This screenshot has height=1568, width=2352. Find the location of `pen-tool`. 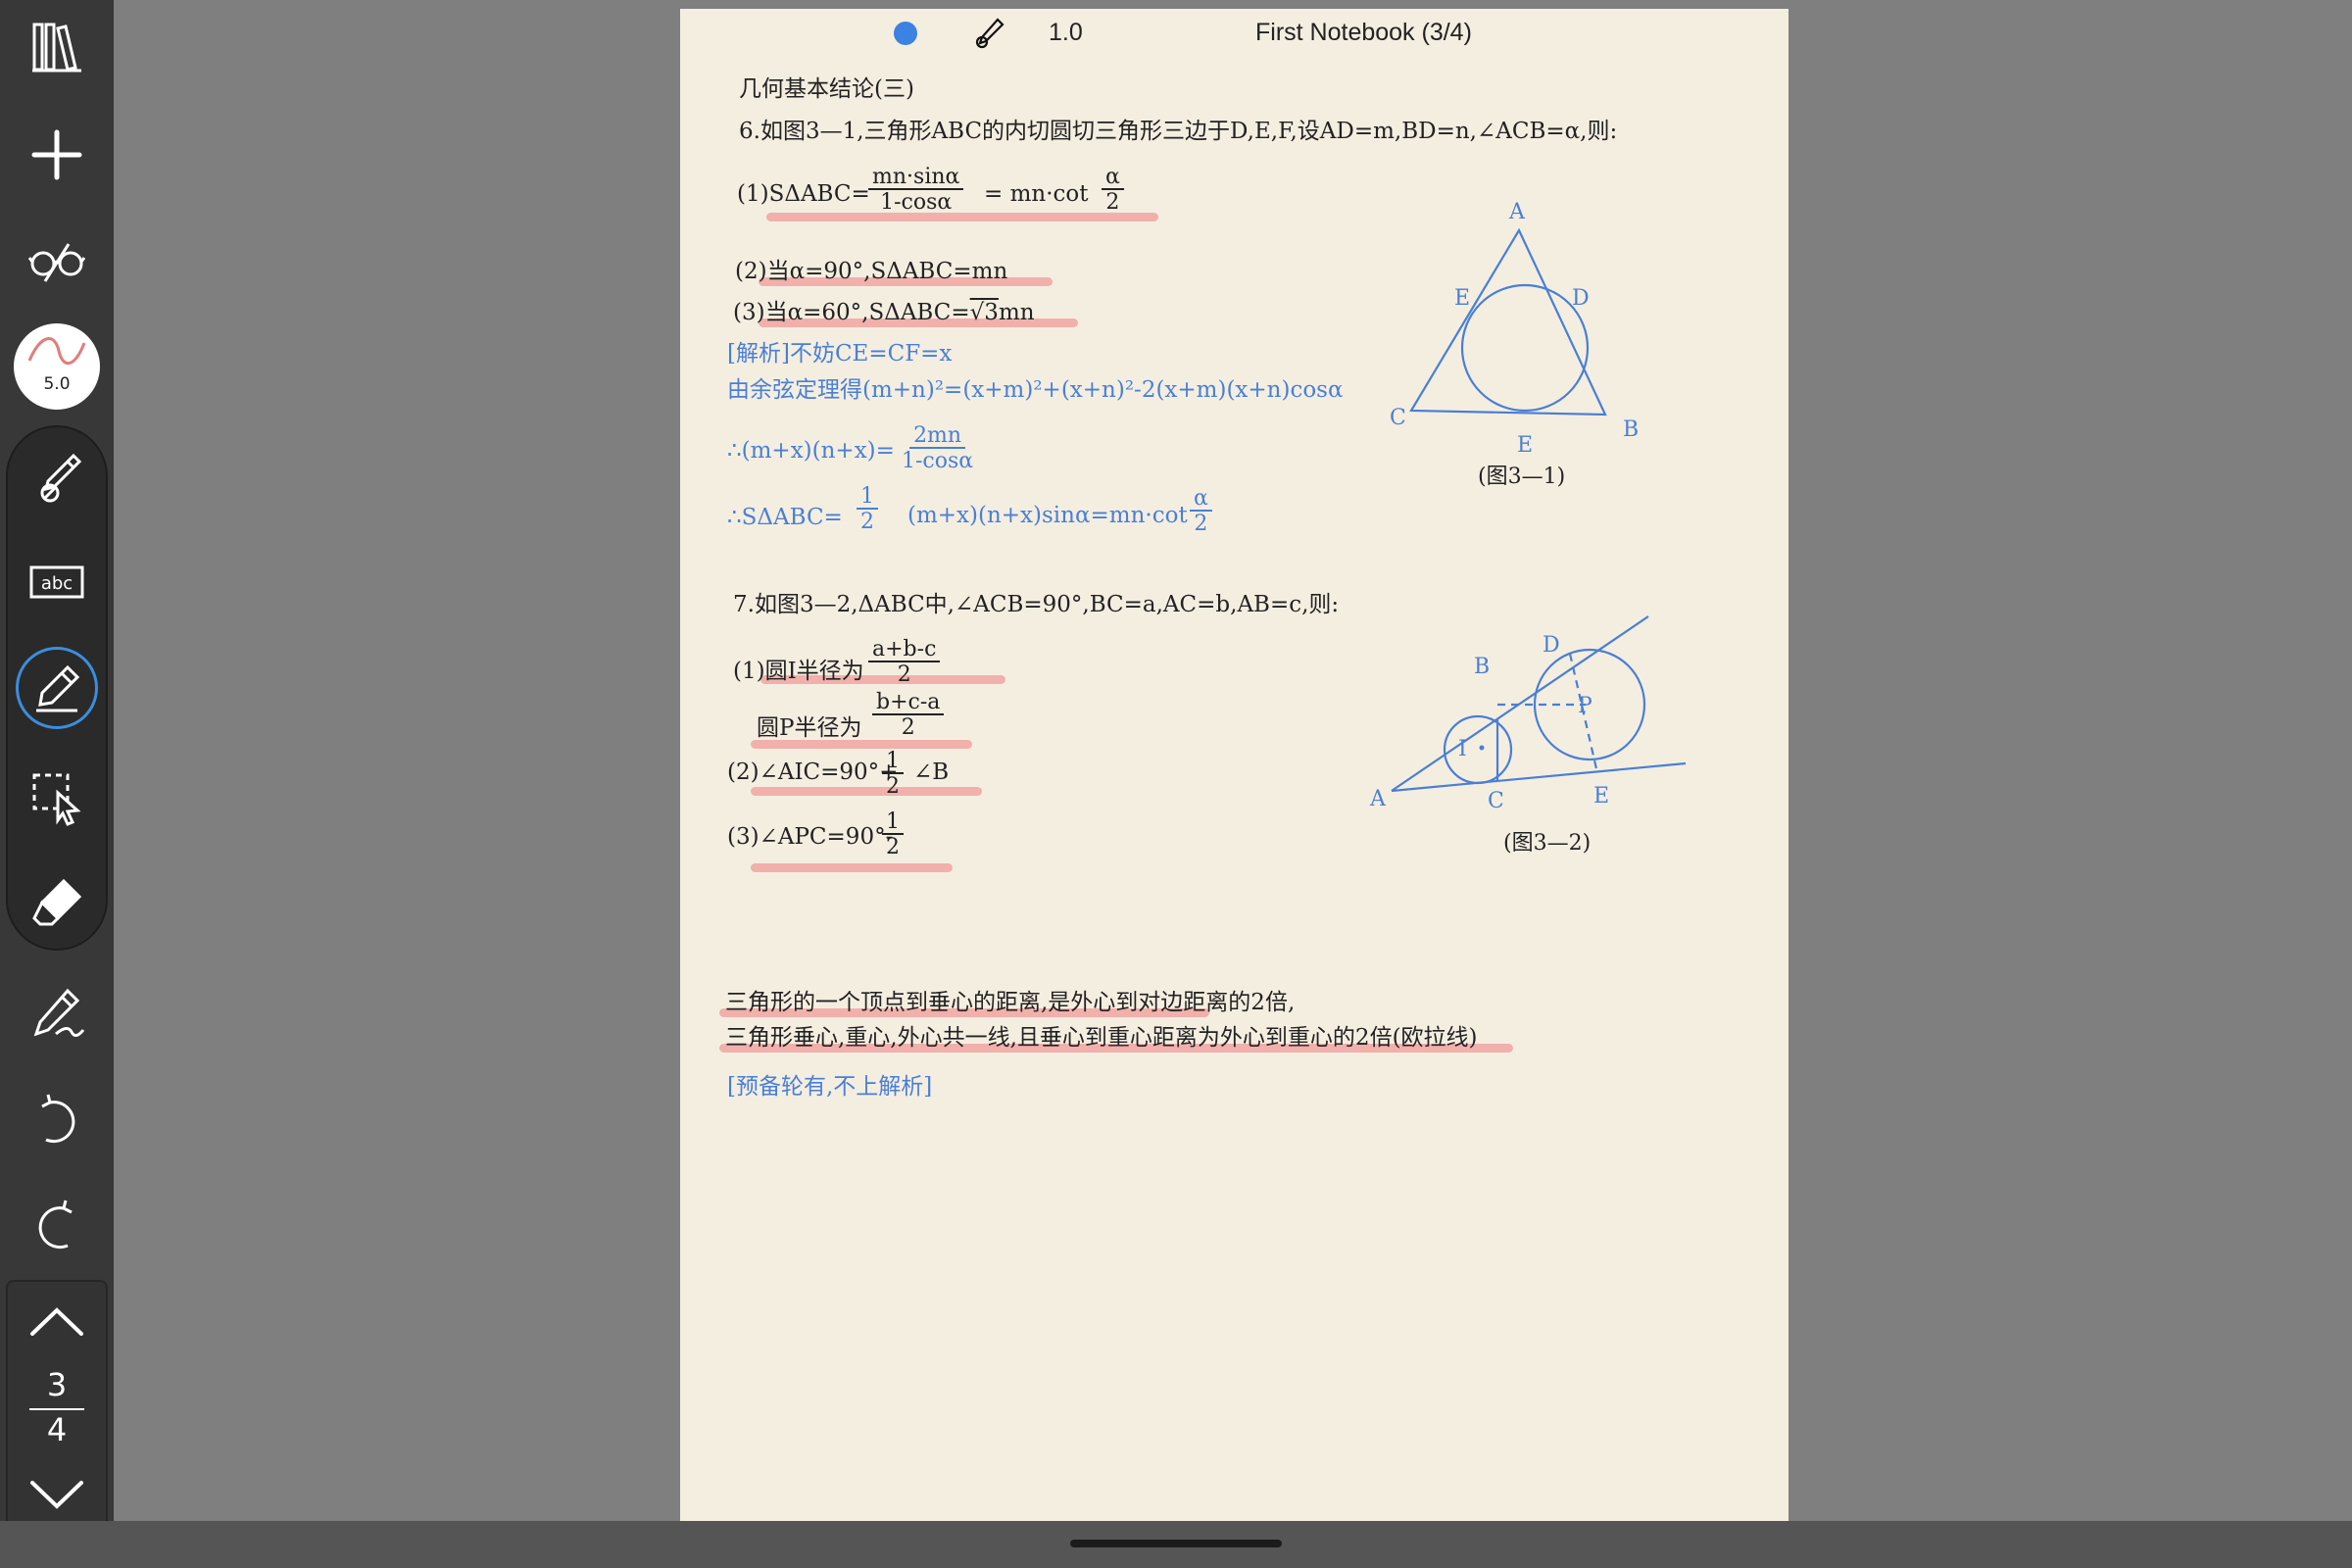

pen-tool is located at coordinates (57, 478).